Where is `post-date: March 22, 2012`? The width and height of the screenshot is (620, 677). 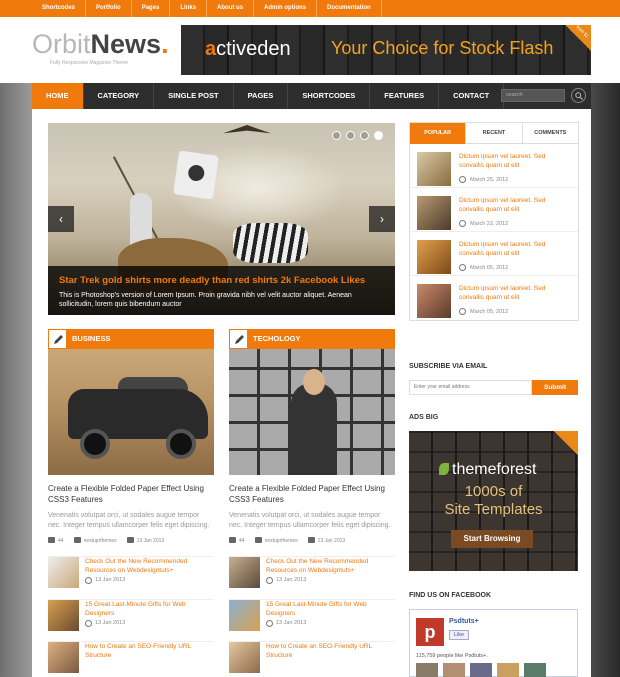
post-date: March 22, 2012 is located at coordinates (489, 224).